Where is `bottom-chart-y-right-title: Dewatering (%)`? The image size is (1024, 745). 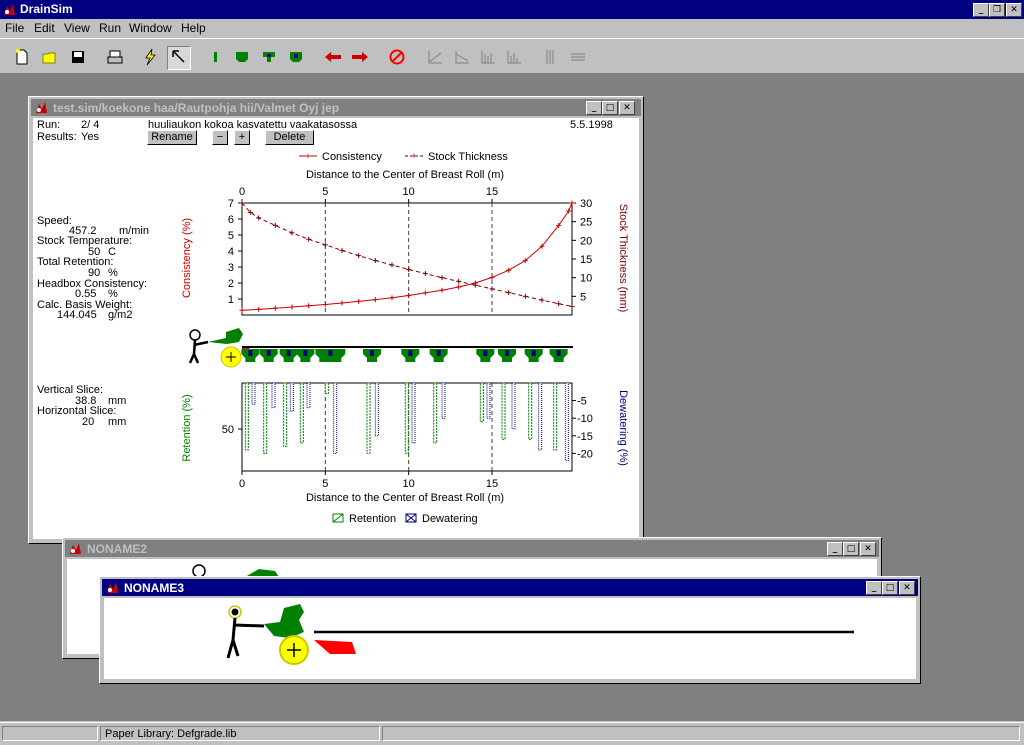 bottom-chart-y-right-title: Dewatering (%) is located at coordinates (623, 428).